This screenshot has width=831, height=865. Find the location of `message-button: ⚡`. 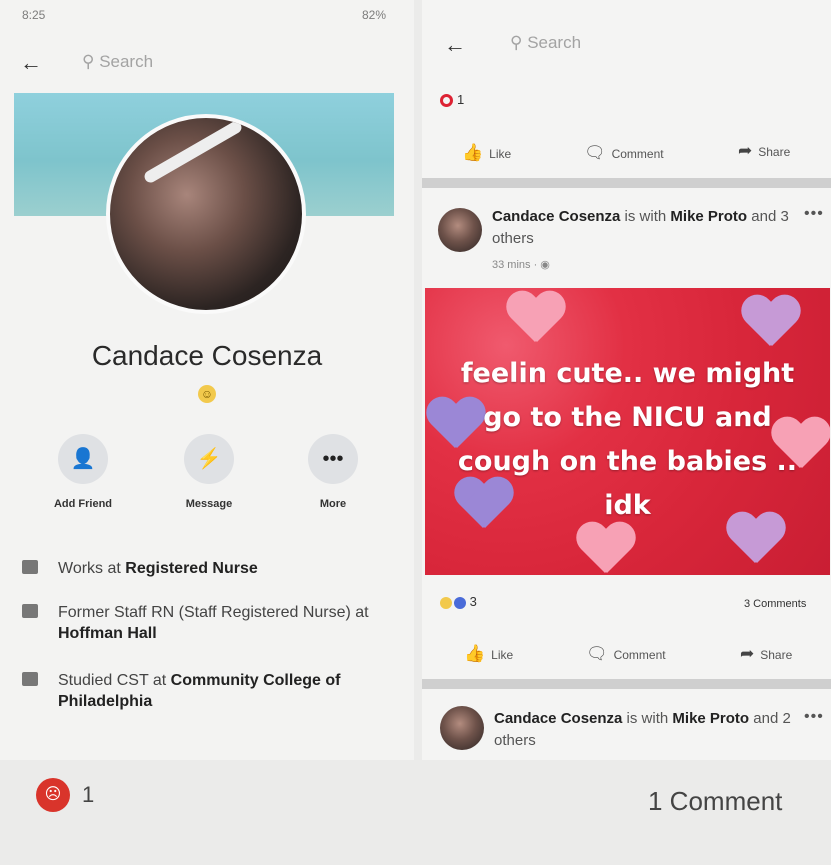

message-button: ⚡ is located at coordinates (209, 459).